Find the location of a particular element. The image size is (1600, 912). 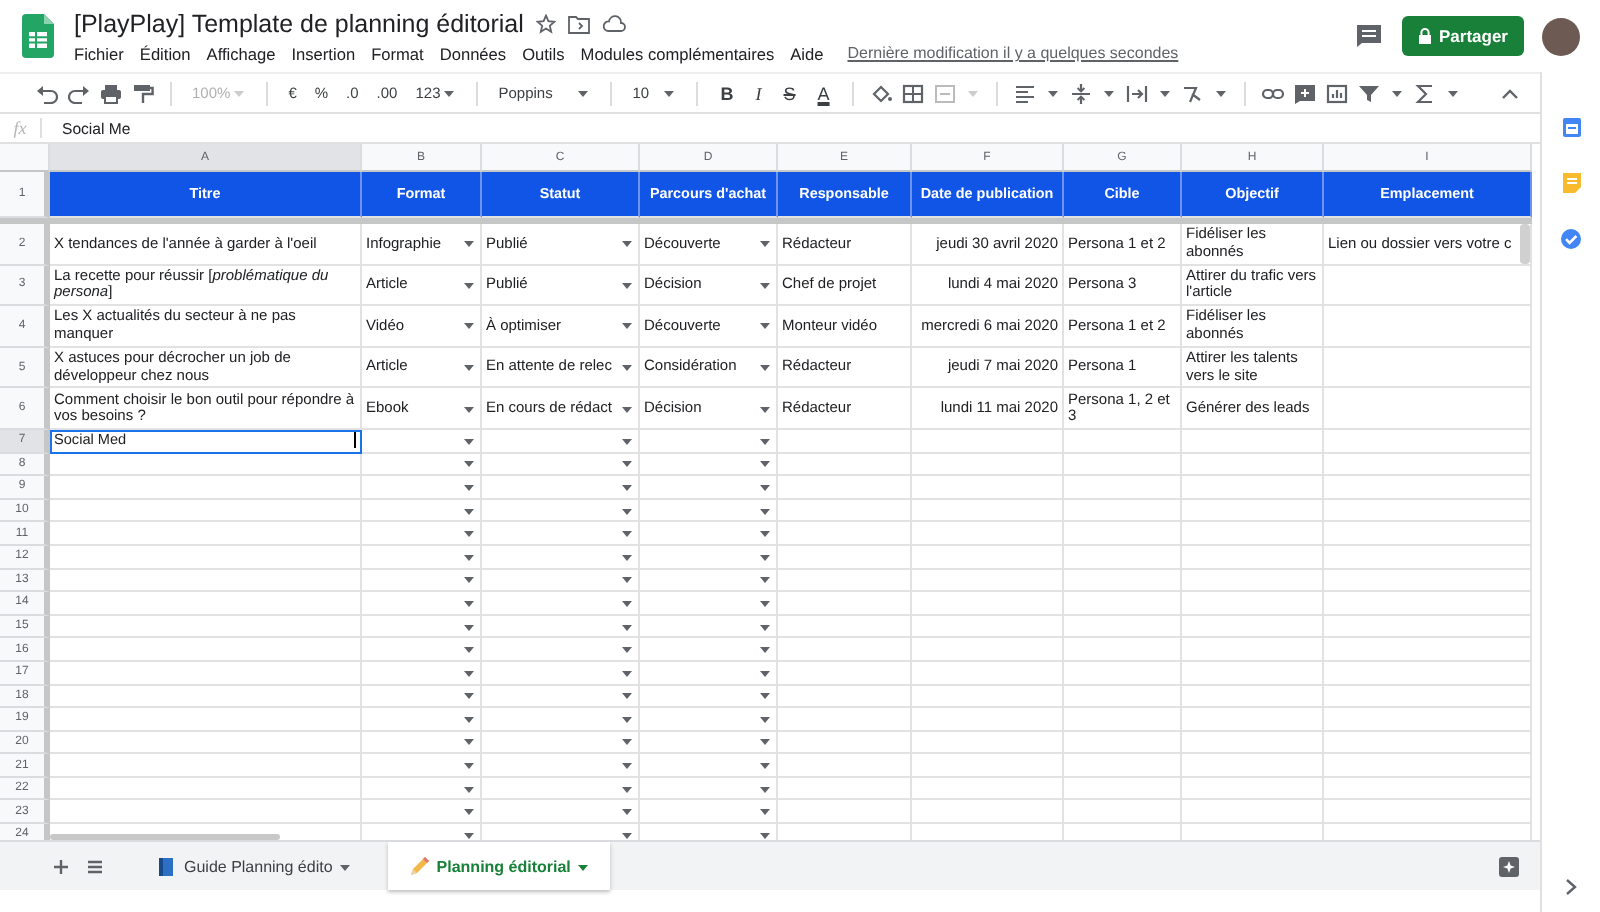

bold-button: B is located at coordinates (727, 93).